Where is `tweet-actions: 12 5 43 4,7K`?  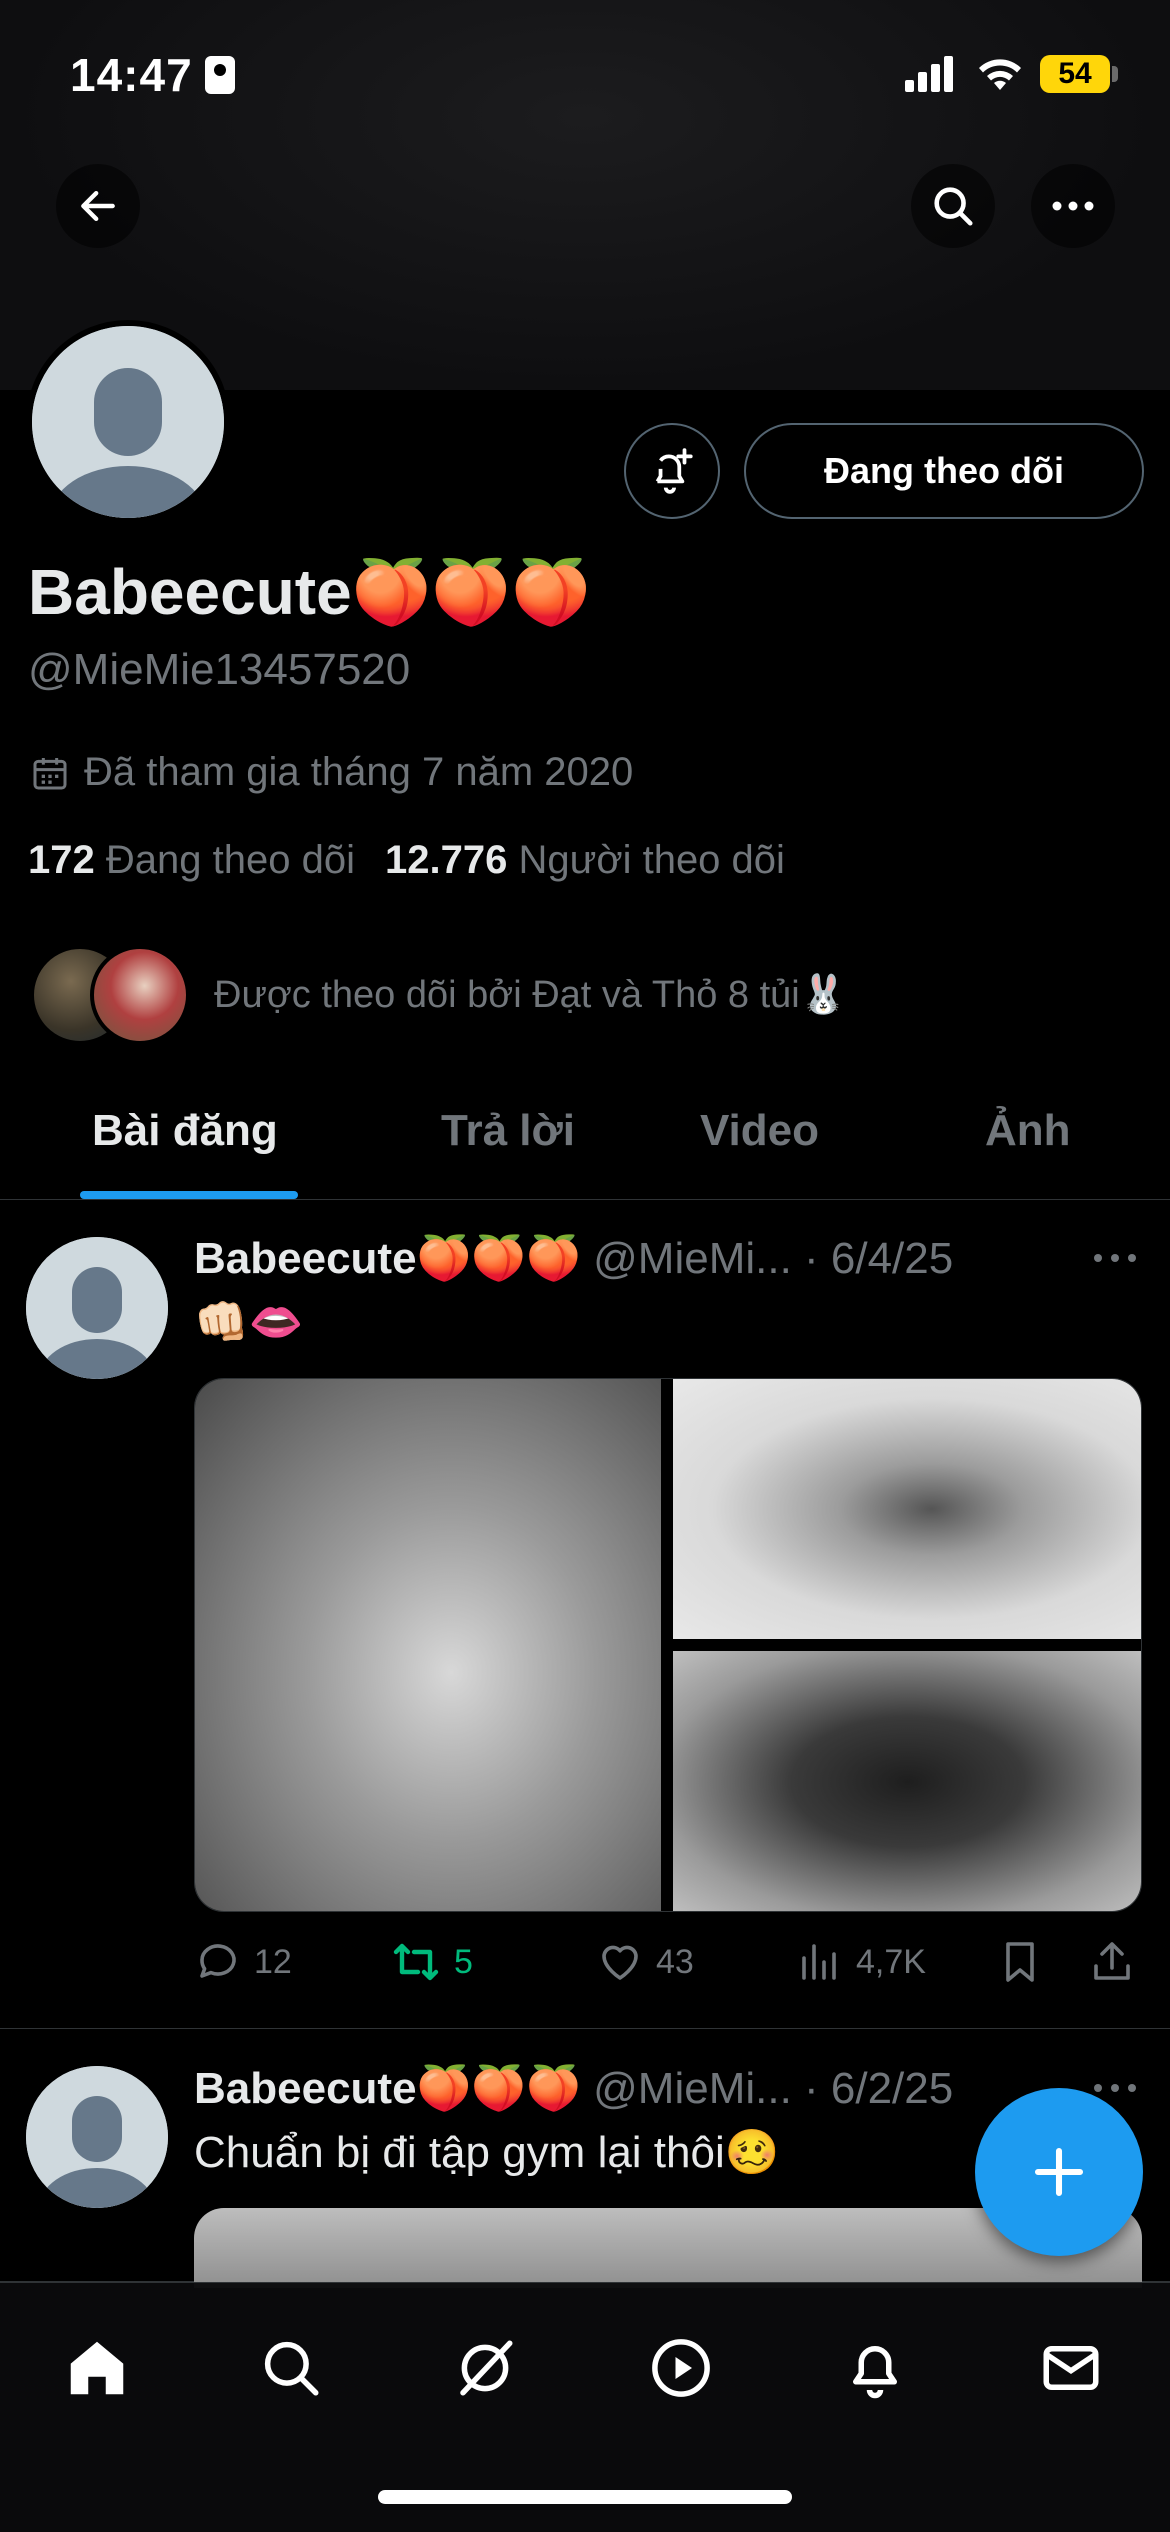
tweet-actions: 12 5 43 4,7K is located at coordinates (668, 1965).